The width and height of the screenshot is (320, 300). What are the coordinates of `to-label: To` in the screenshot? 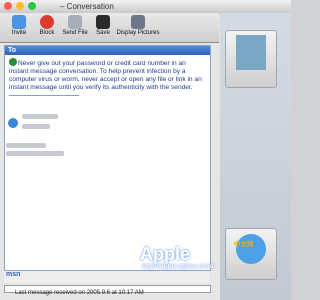 It's located at (12, 50).